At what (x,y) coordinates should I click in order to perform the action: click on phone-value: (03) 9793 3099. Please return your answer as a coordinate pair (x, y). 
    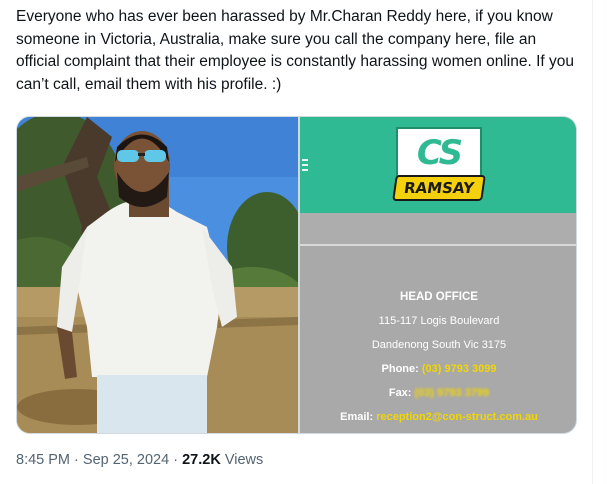
    Looking at the image, I should click on (459, 369).